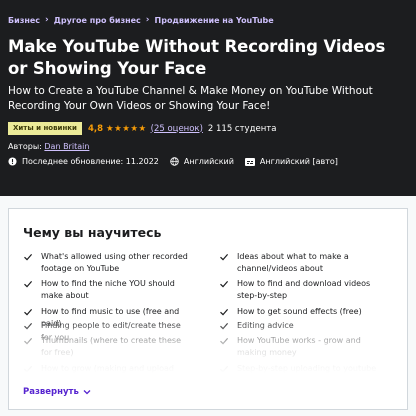 The image size is (416, 416). Describe the element at coordinates (95, 128) in the screenshot. I see `rating-value: 4,8` at that location.